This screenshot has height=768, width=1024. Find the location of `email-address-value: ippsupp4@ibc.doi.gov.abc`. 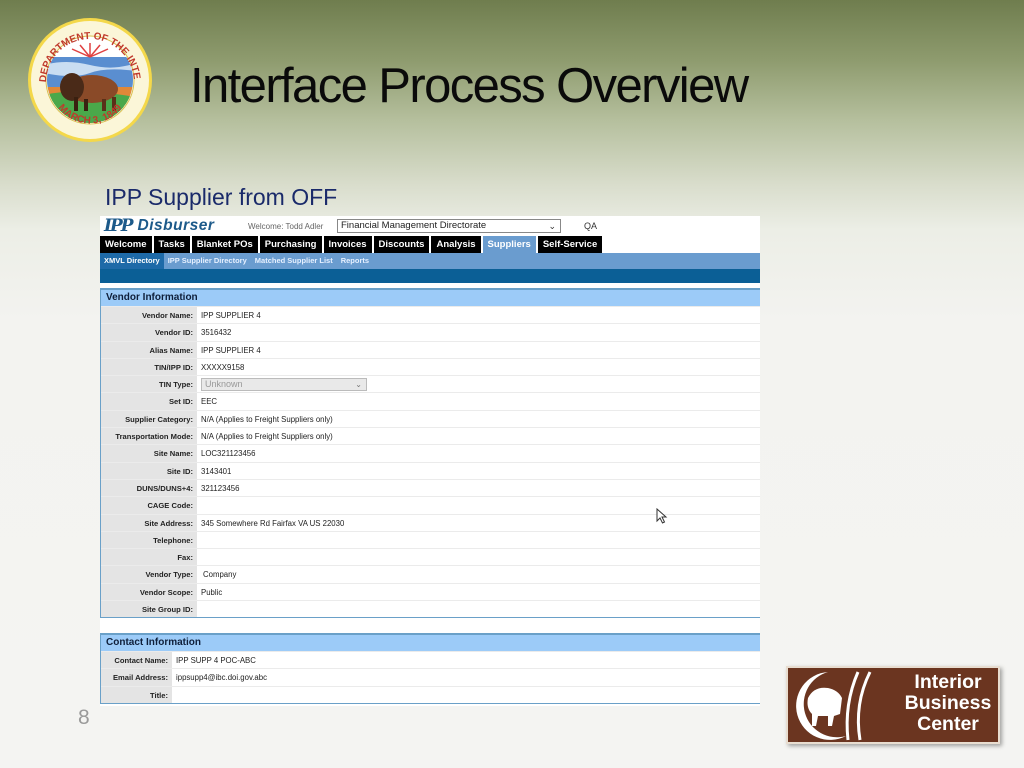

email-address-value: ippsupp4@ibc.doi.gov.abc is located at coordinates (221, 678).